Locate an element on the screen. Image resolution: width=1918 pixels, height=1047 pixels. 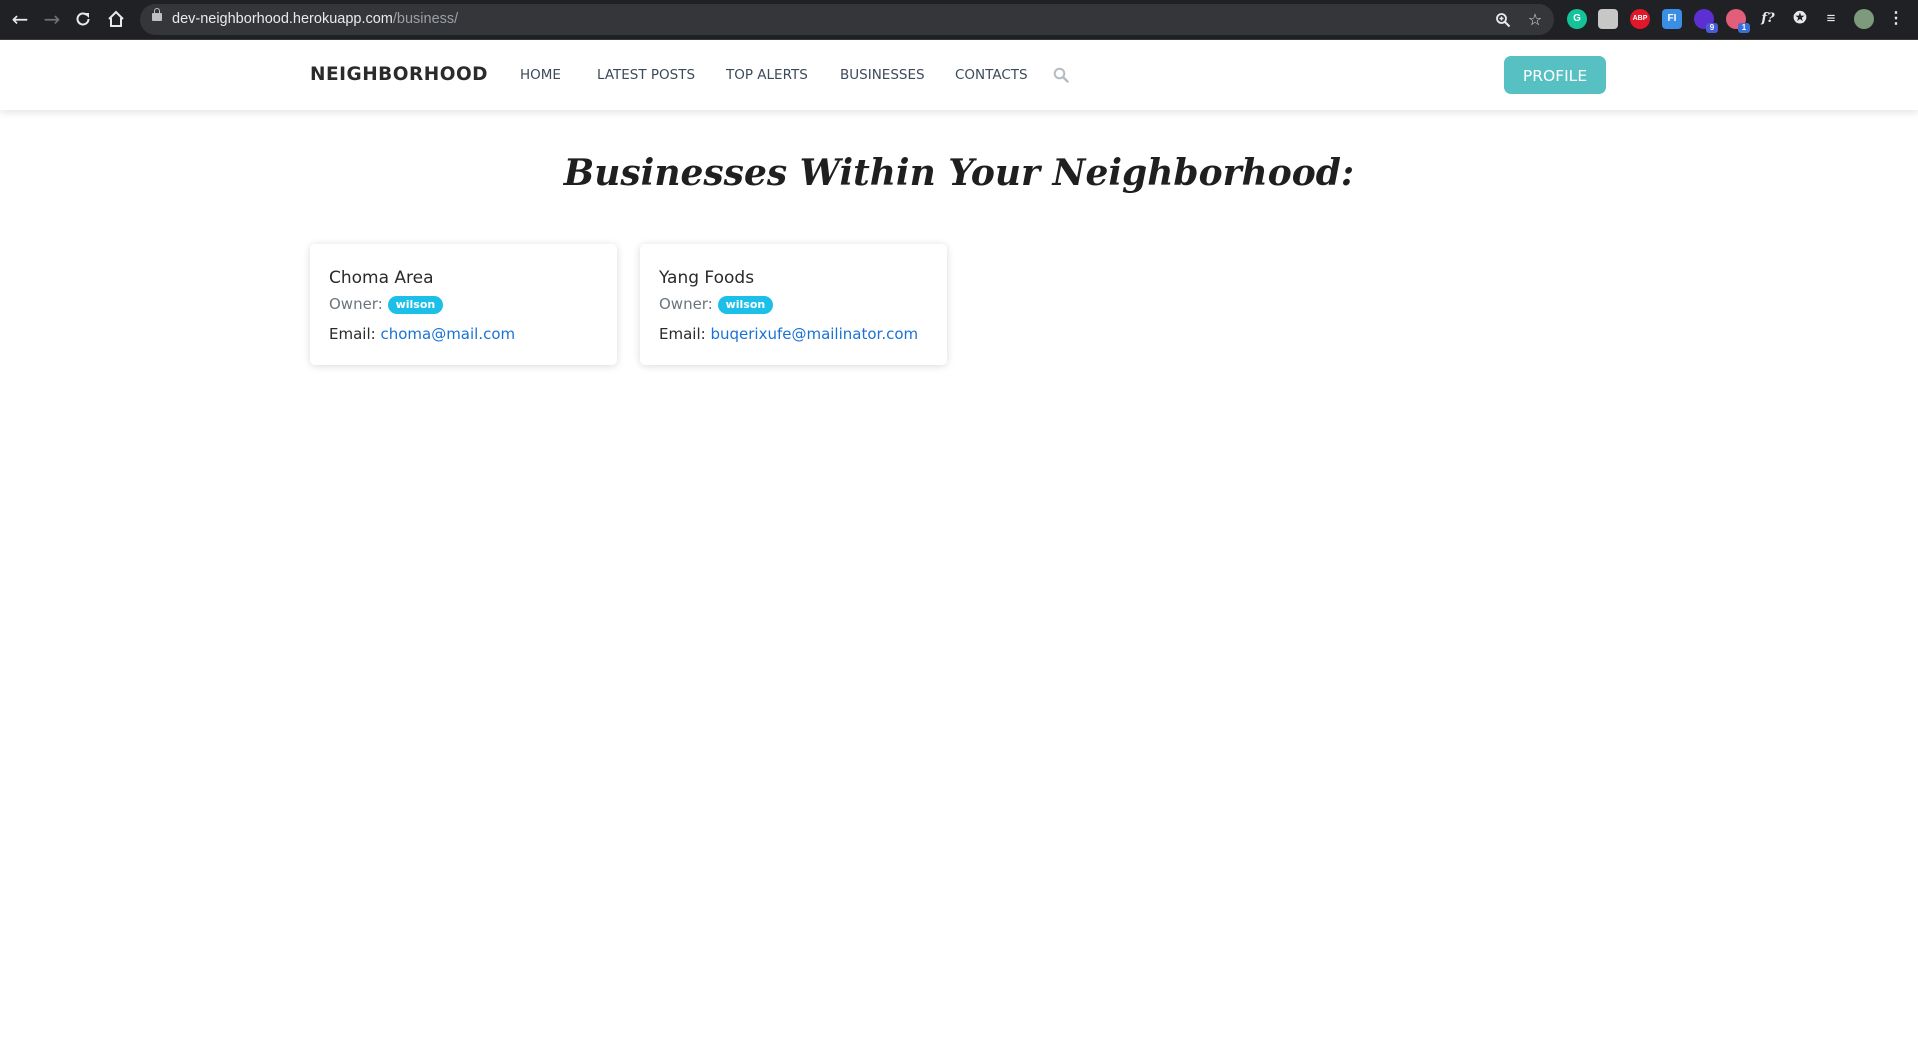
business-email: Email: buqerixufe@mailinator.com is located at coordinates (788, 334).